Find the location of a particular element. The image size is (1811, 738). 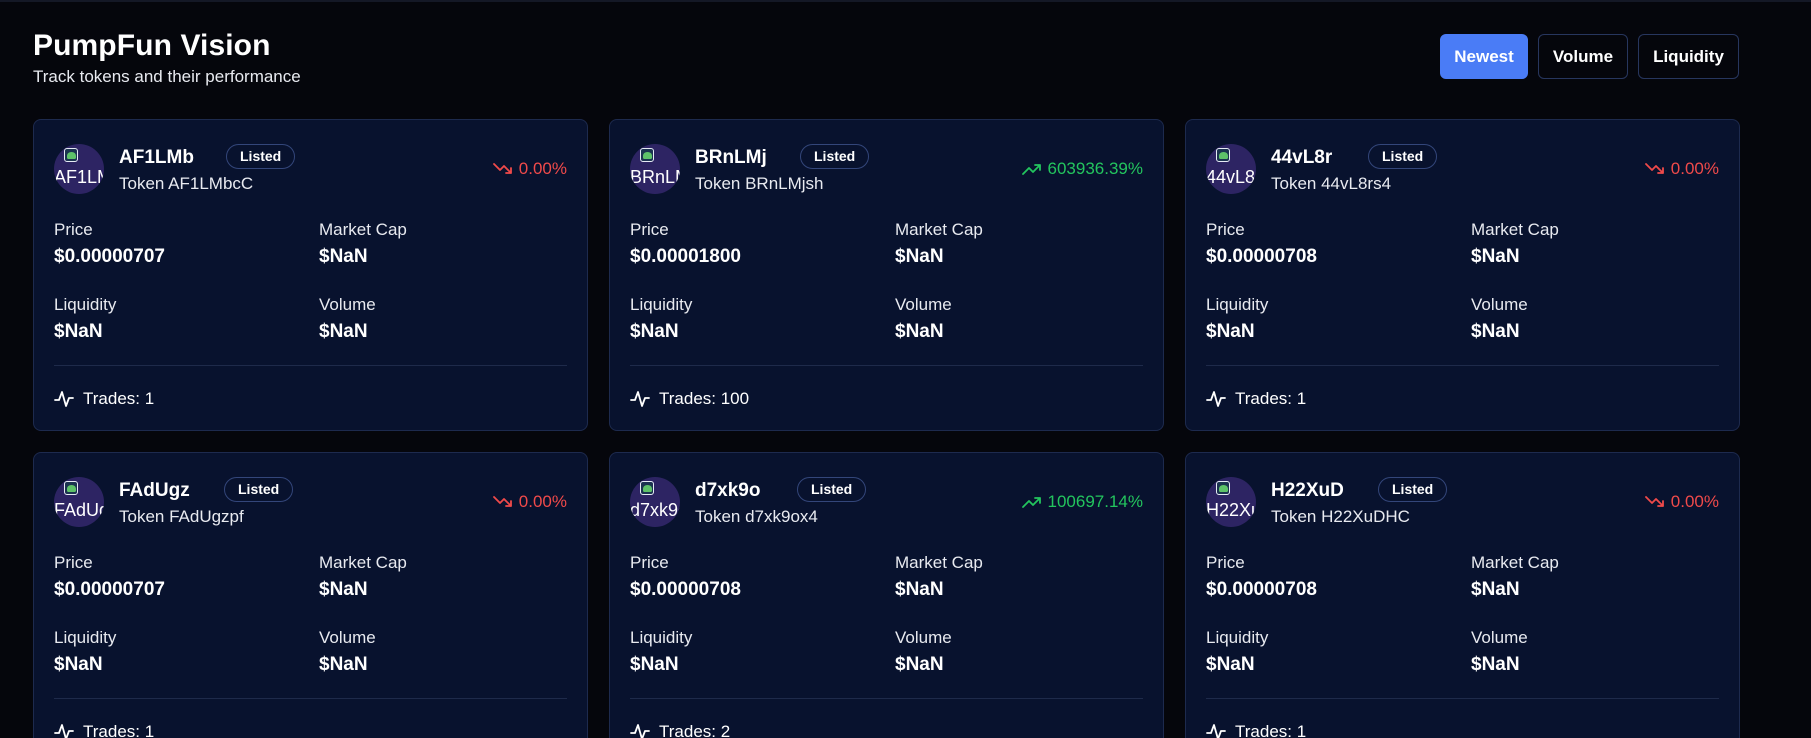

token-avatar: AF1LMb is located at coordinates (79, 169).